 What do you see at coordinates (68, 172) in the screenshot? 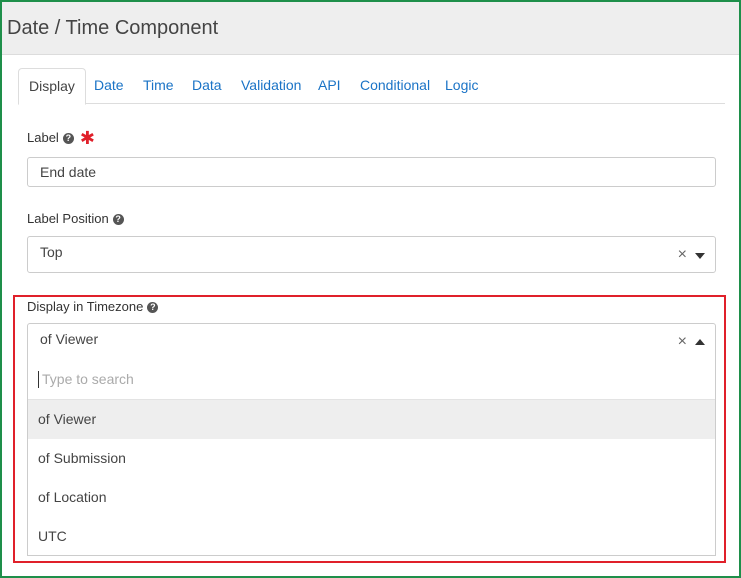
I see `label-input-value: End date` at bounding box center [68, 172].